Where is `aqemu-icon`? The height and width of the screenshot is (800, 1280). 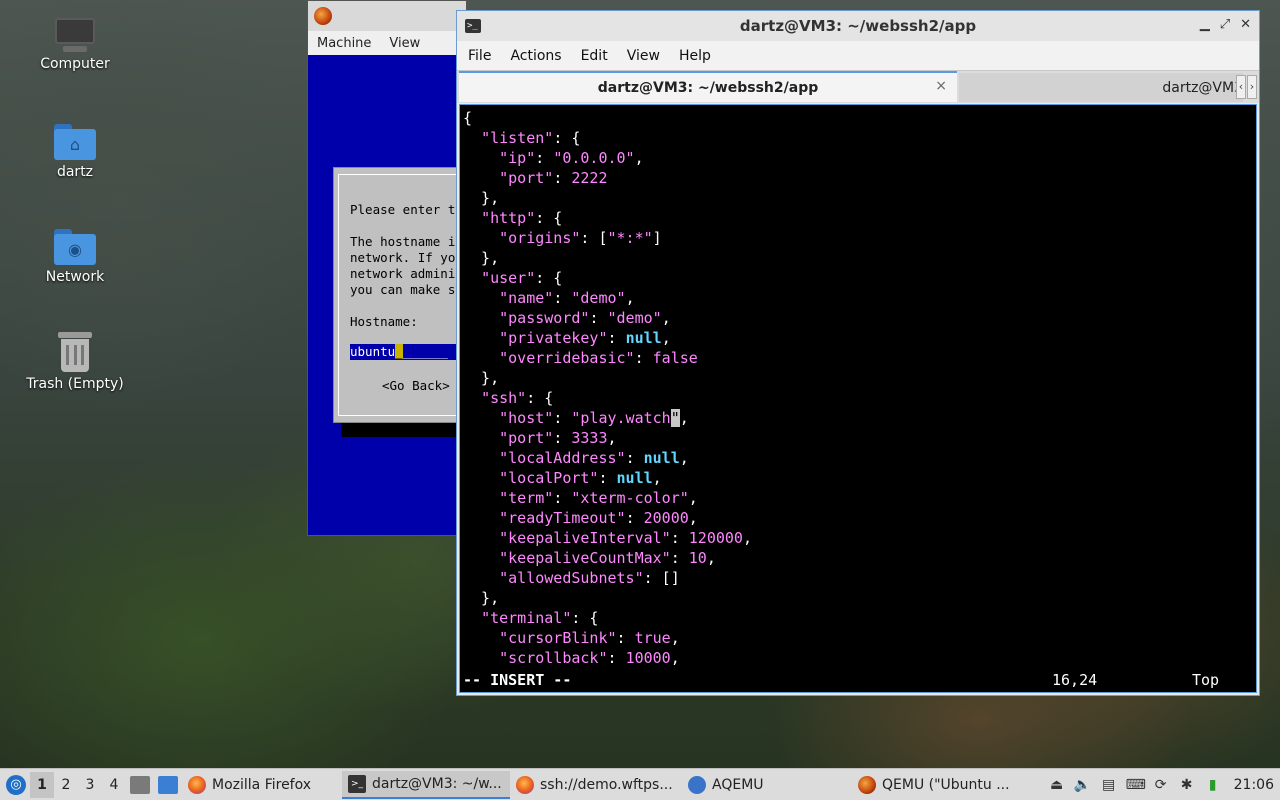
aqemu-icon is located at coordinates (697, 784).